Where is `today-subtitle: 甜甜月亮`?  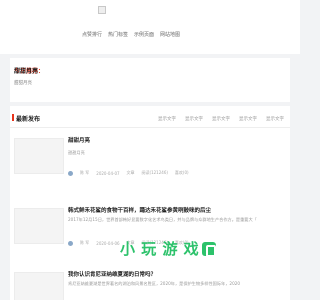
today-subtitle: 甜甜月亮 is located at coordinates (23, 83).